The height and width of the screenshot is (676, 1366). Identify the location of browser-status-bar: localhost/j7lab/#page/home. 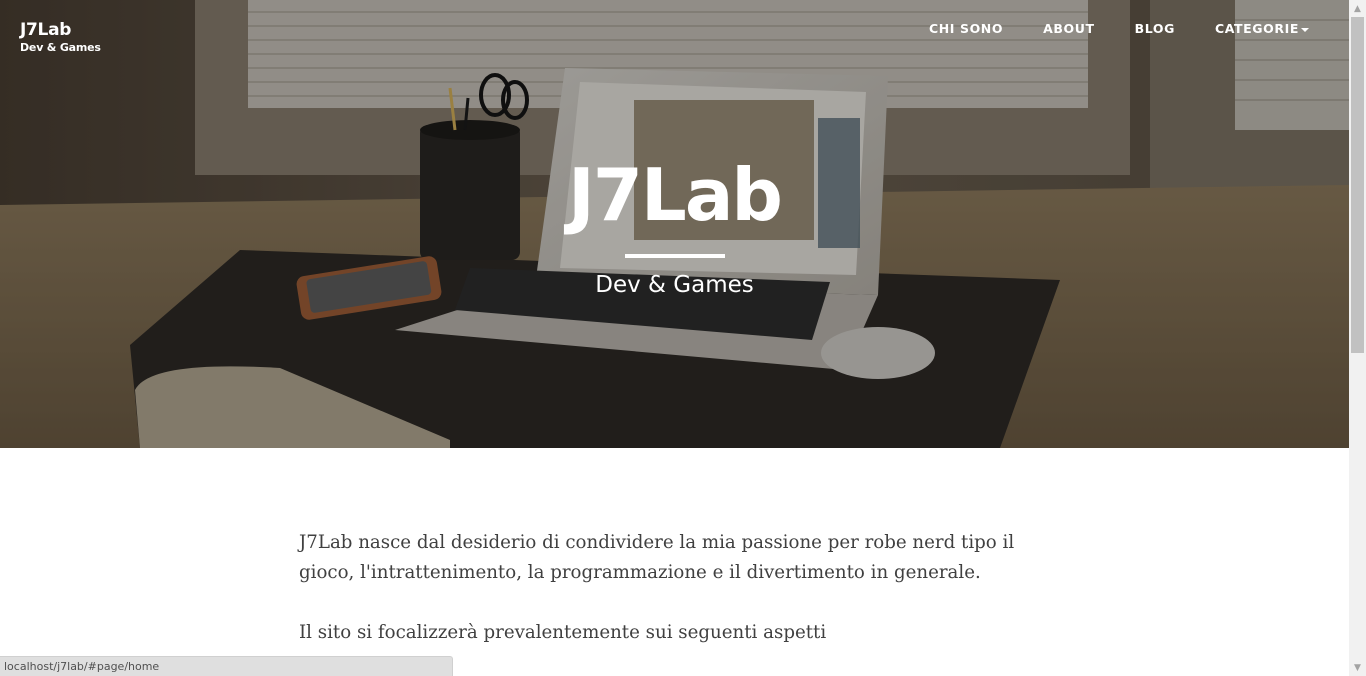
(226, 666).